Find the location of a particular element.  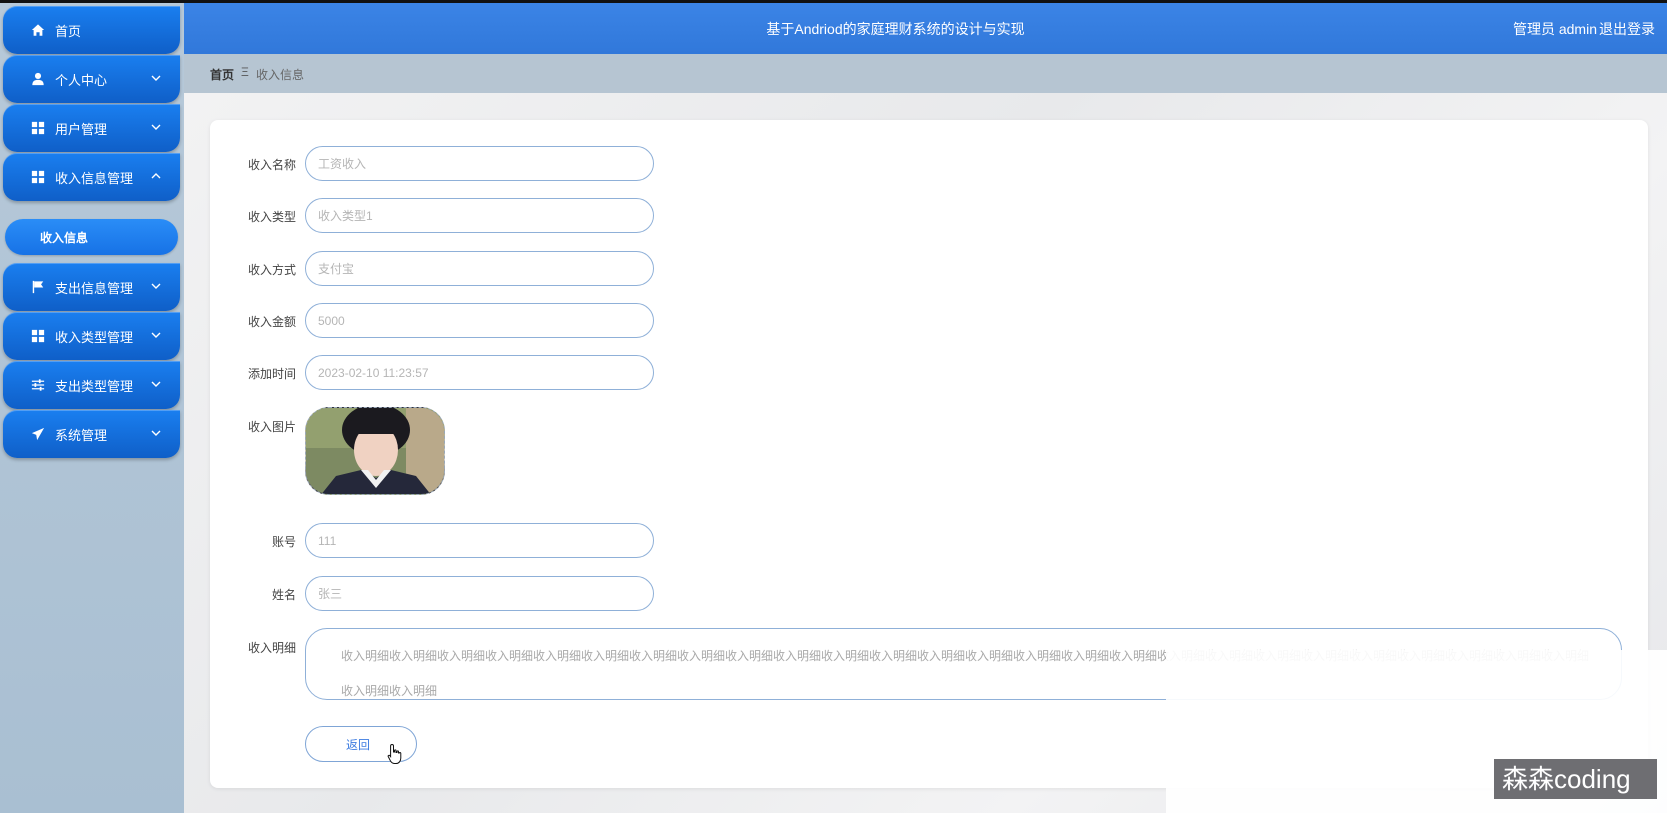

income-image is located at coordinates (375, 451).